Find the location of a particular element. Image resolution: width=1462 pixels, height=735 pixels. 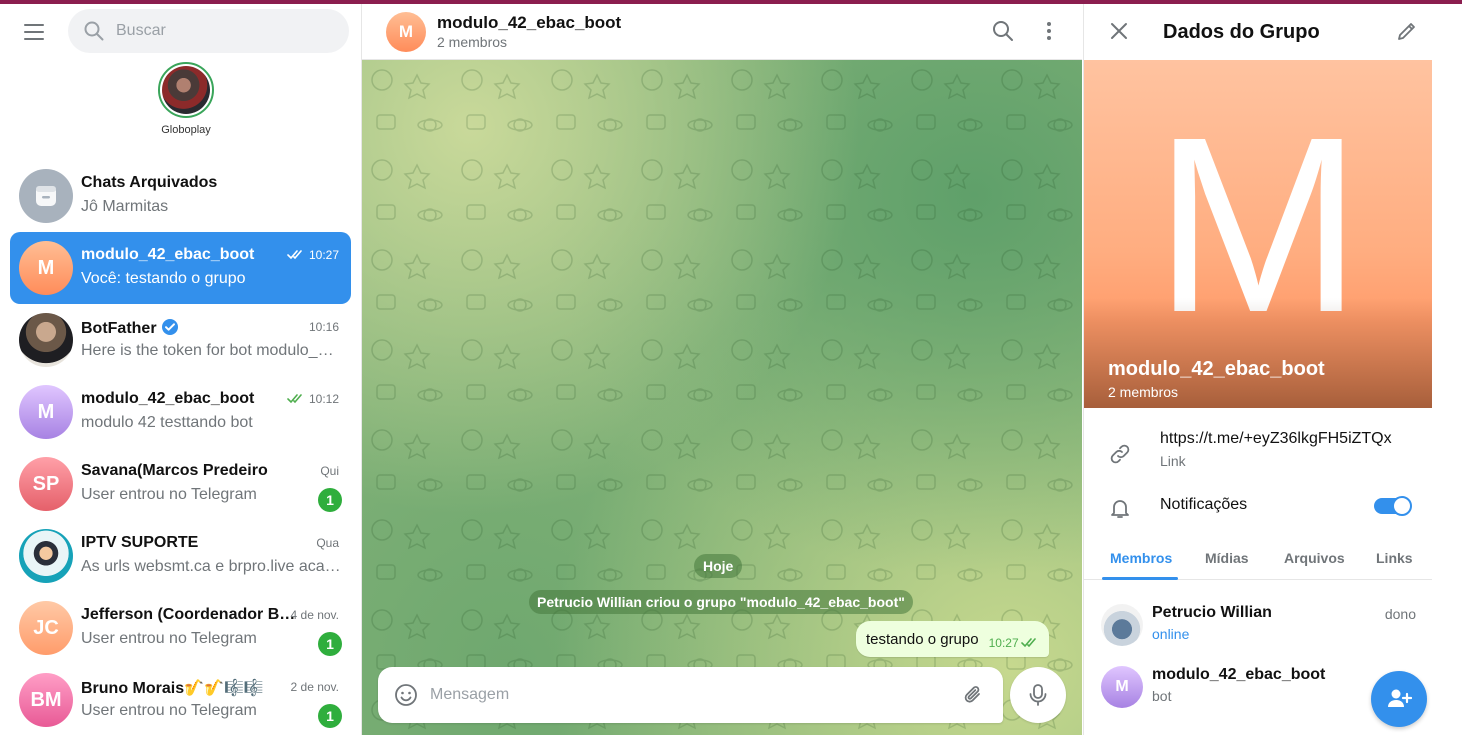

group-name: modulo_42_ebac_boot is located at coordinates (1216, 369).